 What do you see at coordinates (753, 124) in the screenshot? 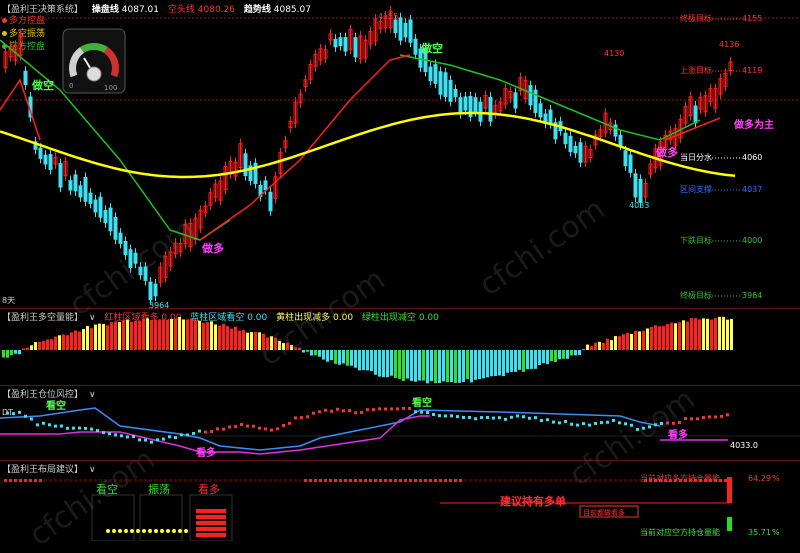
I see `signal-label: 做多为主` at bounding box center [753, 124].